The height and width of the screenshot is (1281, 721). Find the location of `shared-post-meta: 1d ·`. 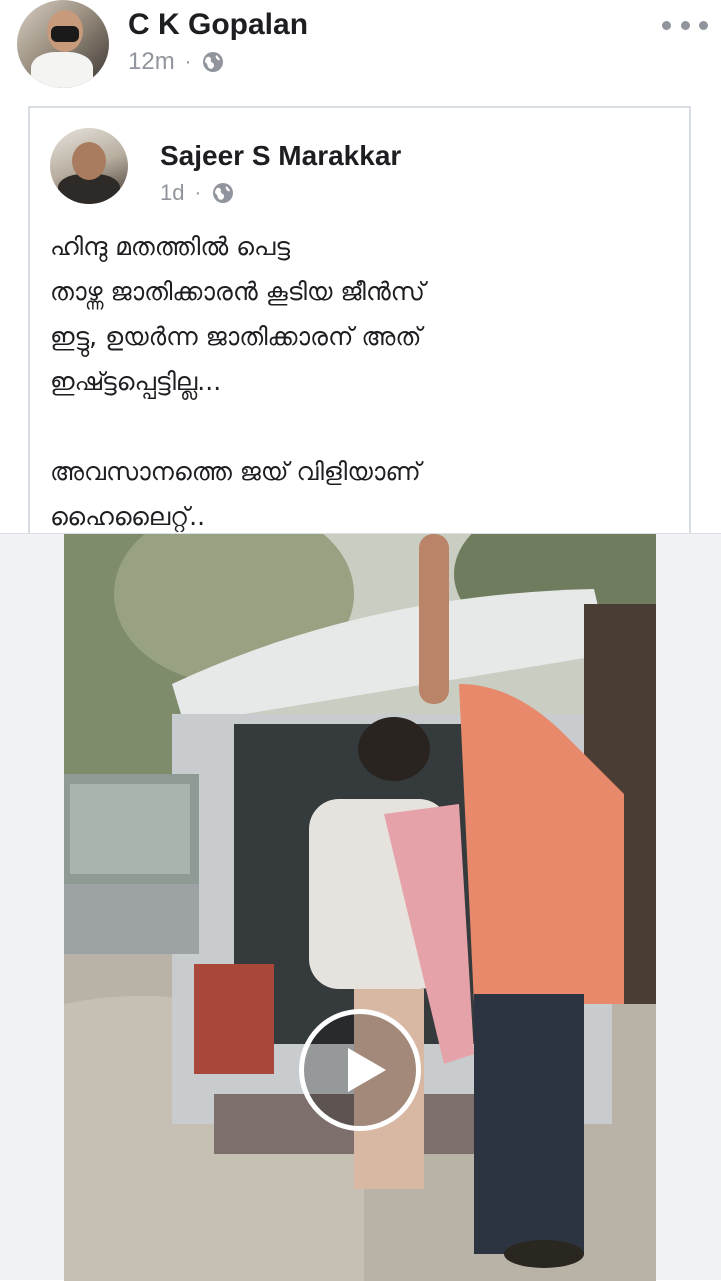

shared-post-meta: 1d · is located at coordinates (197, 193).